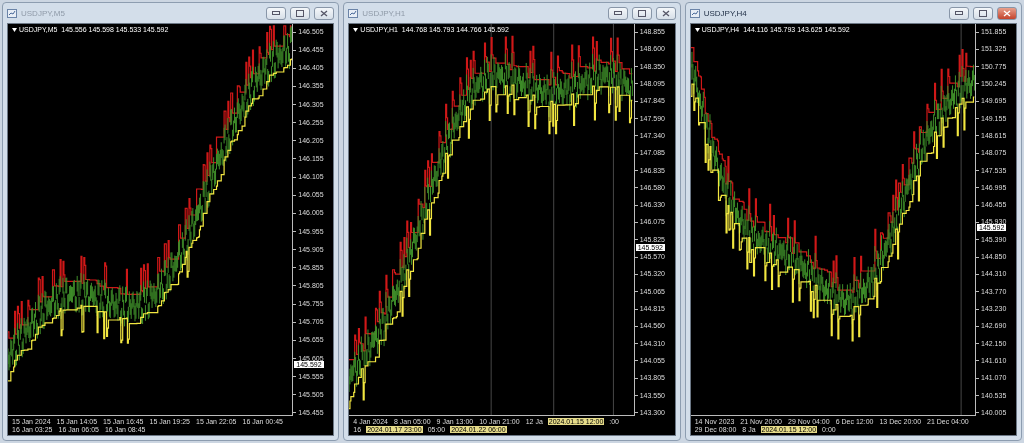 Image resolution: width=1024 pixels, height=443 pixels. I want to click on window-title: USDJPY,H1, so click(384, 13).